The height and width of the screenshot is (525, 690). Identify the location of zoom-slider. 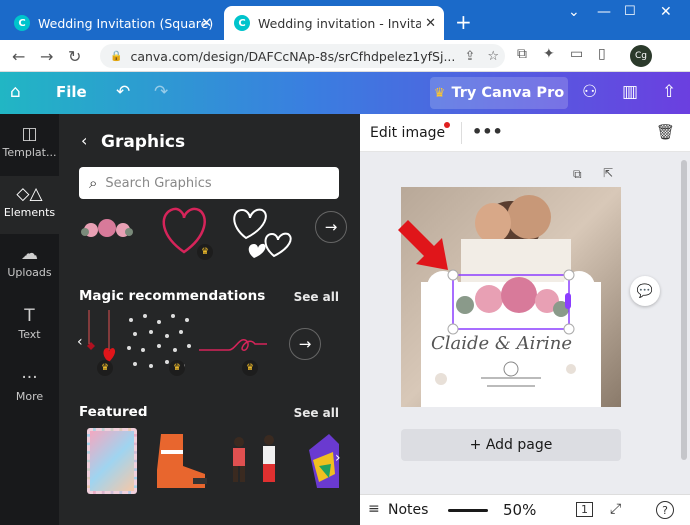
(468, 510).